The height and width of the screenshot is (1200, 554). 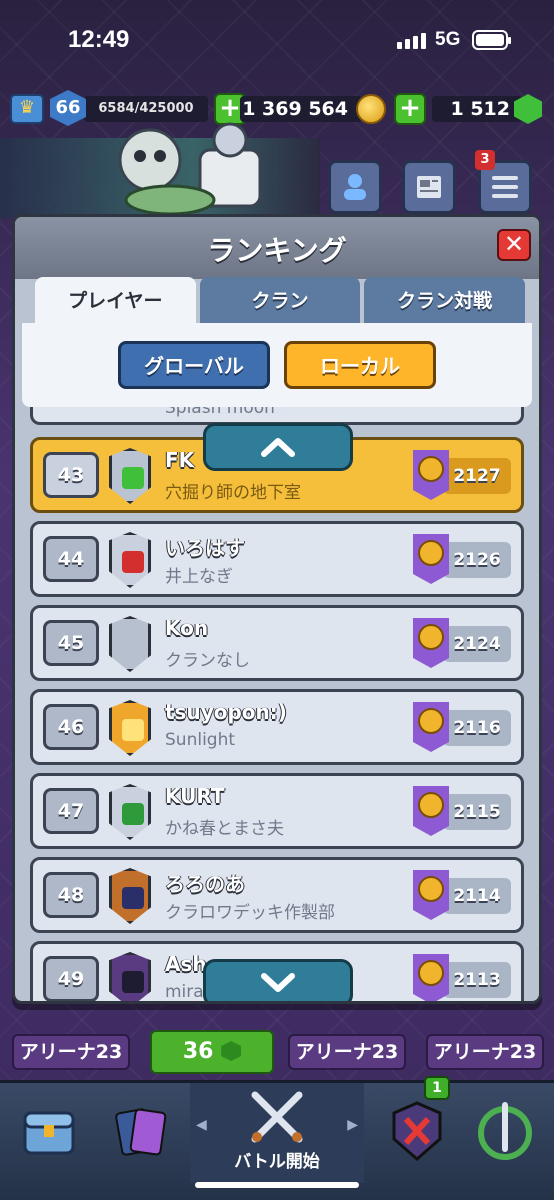 What do you see at coordinates (205, 546) in the screenshot?
I see `player-name: いろはす` at bounding box center [205, 546].